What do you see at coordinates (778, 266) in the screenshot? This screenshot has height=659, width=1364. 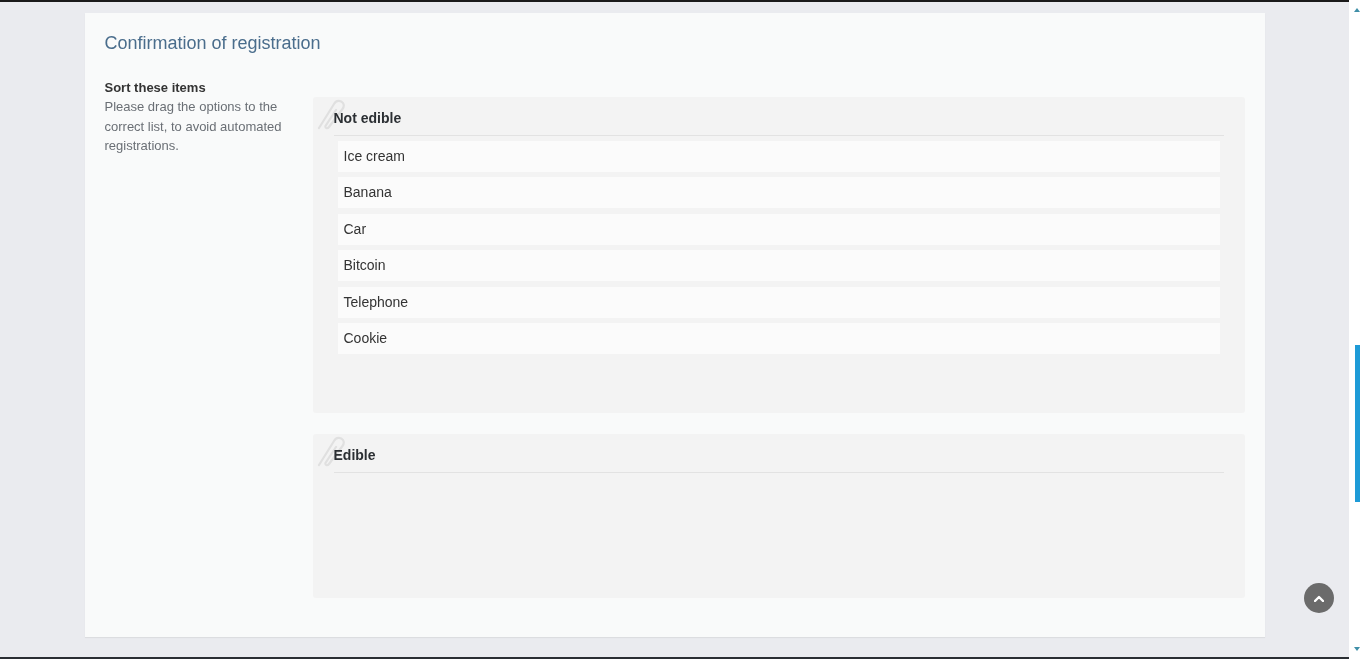 I see `draggable-option: Bitcoin` at bounding box center [778, 266].